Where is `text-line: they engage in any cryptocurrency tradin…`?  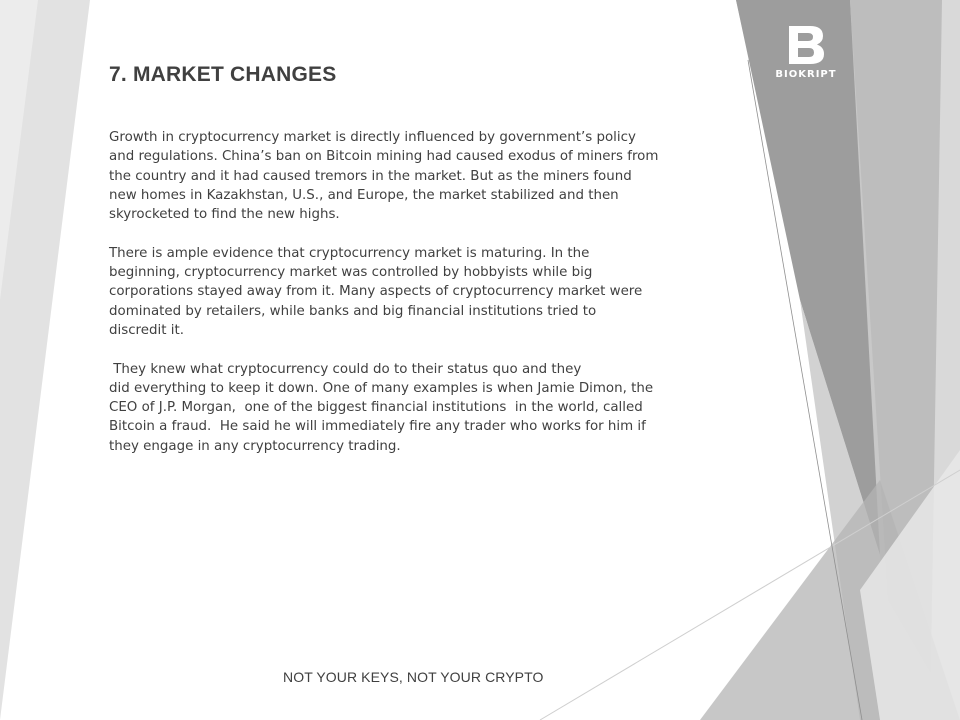 text-line: they engage in any cryptocurrency tradin… is located at coordinates (255, 446).